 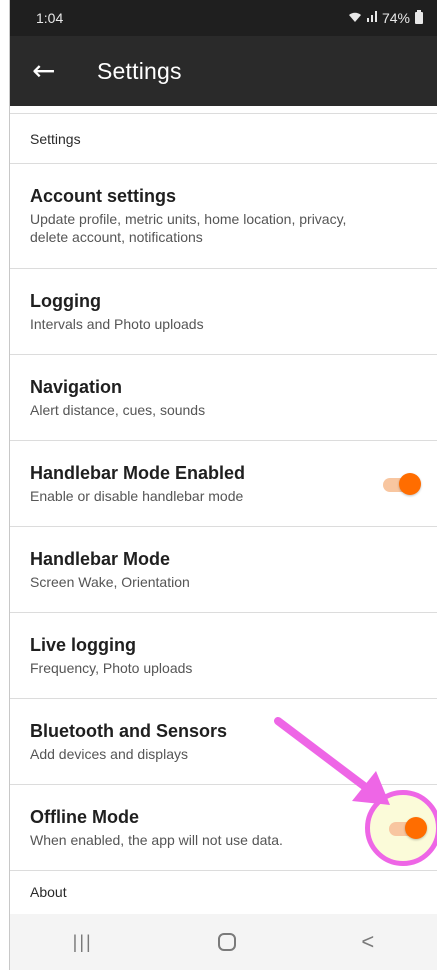 What do you see at coordinates (117, 323) in the screenshot?
I see `settings-item-subtitle: Intervals and Photo uploads` at bounding box center [117, 323].